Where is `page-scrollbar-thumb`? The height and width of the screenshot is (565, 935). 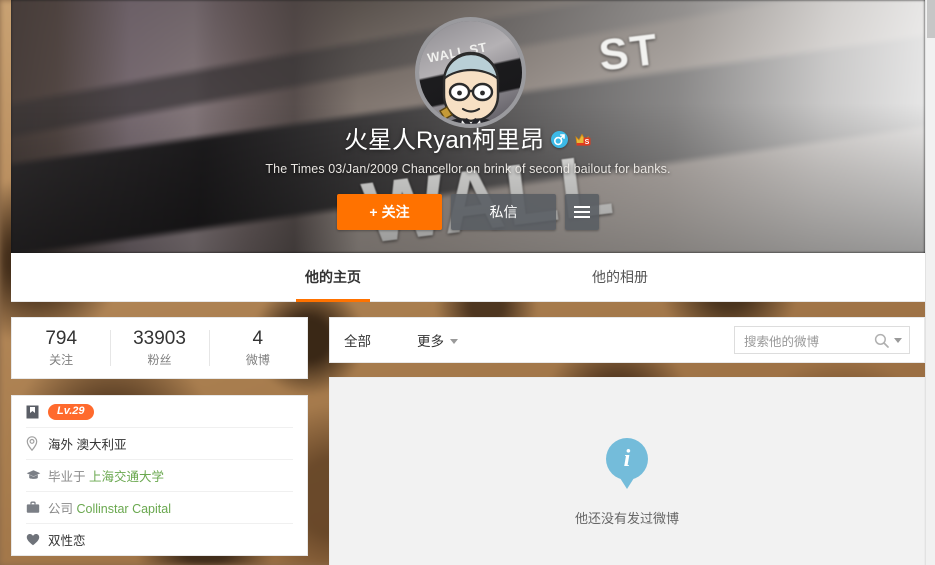
page-scrollbar-thumb is located at coordinates (931, 19).